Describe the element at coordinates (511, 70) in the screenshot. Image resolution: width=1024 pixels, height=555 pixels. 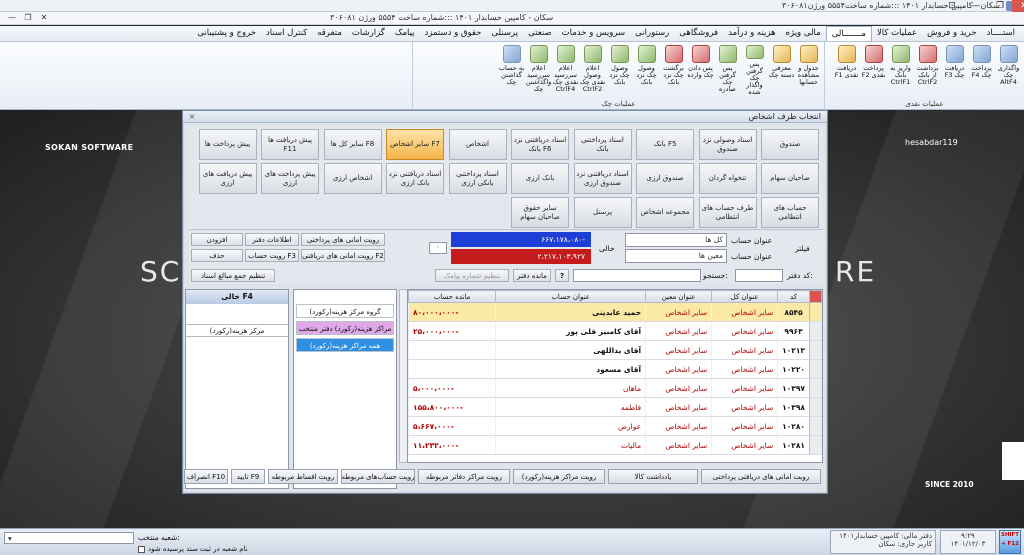
I see `ribbon-button: به حساب گذاشتن چک` at that location.